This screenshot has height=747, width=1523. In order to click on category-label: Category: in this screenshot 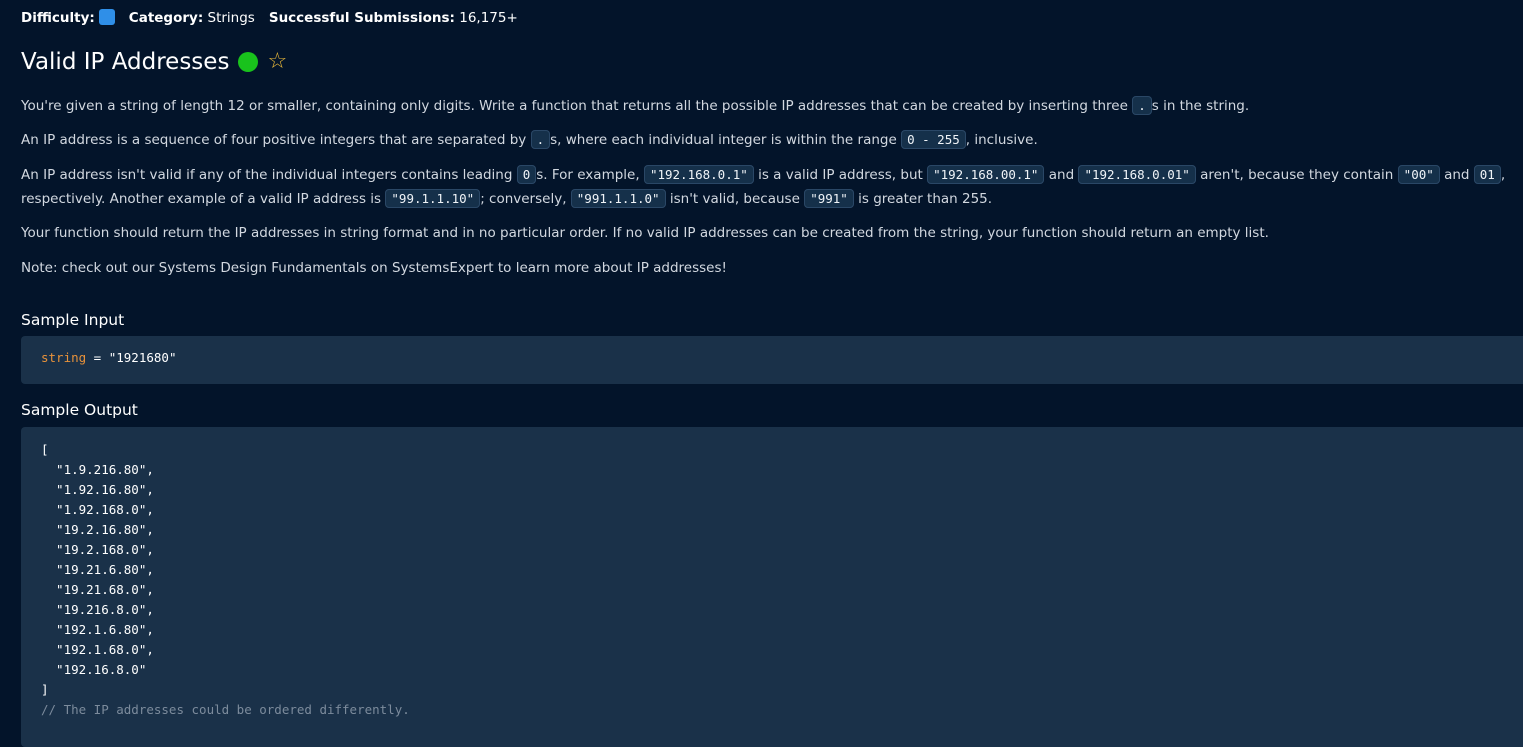, I will do `click(166, 17)`.